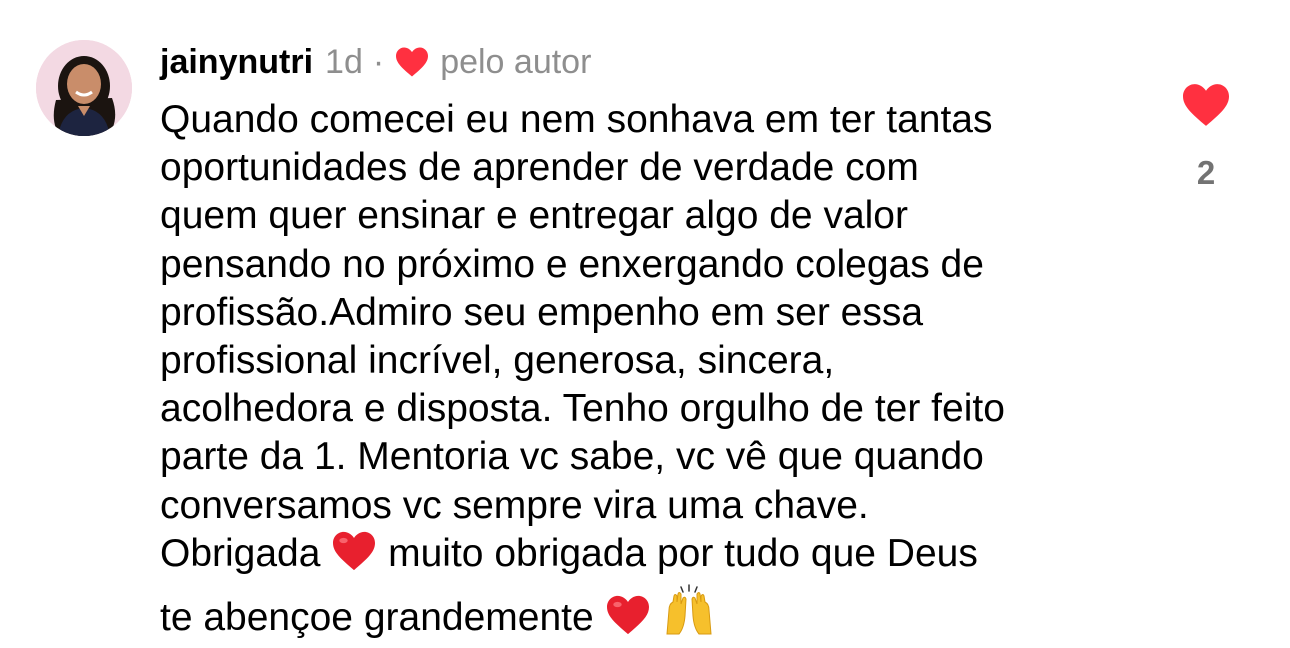 This screenshot has height=648, width=1290. What do you see at coordinates (344, 61) in the screenshot?
I see `timestamp: 1d` at bounding box center [344, 61].